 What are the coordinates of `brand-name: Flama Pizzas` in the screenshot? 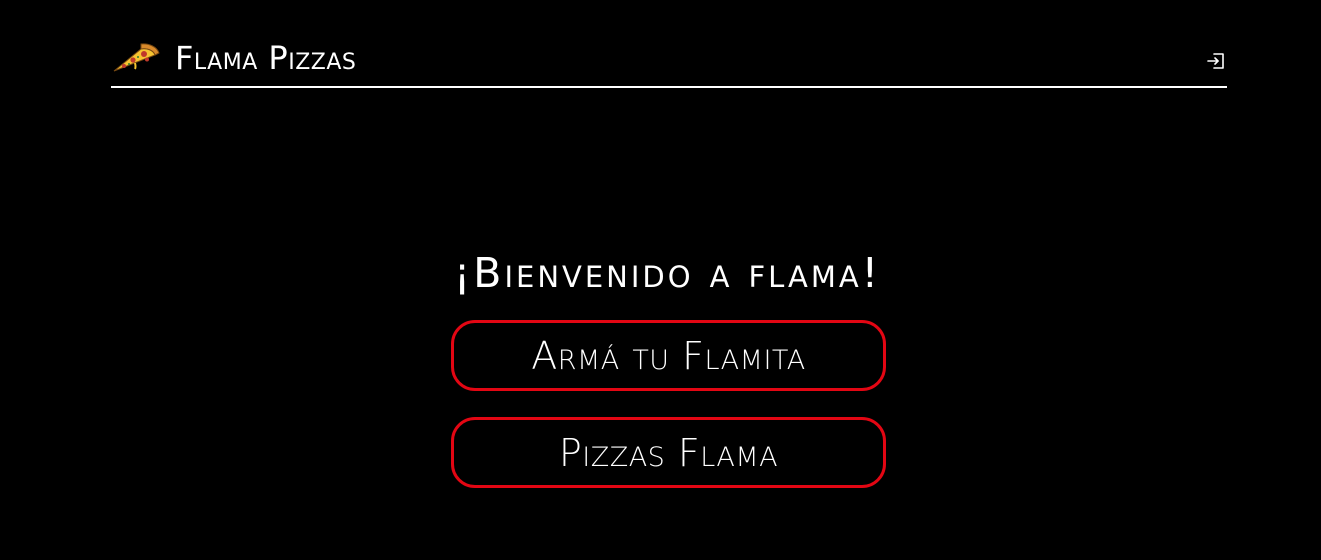 It's located at (266, 58).